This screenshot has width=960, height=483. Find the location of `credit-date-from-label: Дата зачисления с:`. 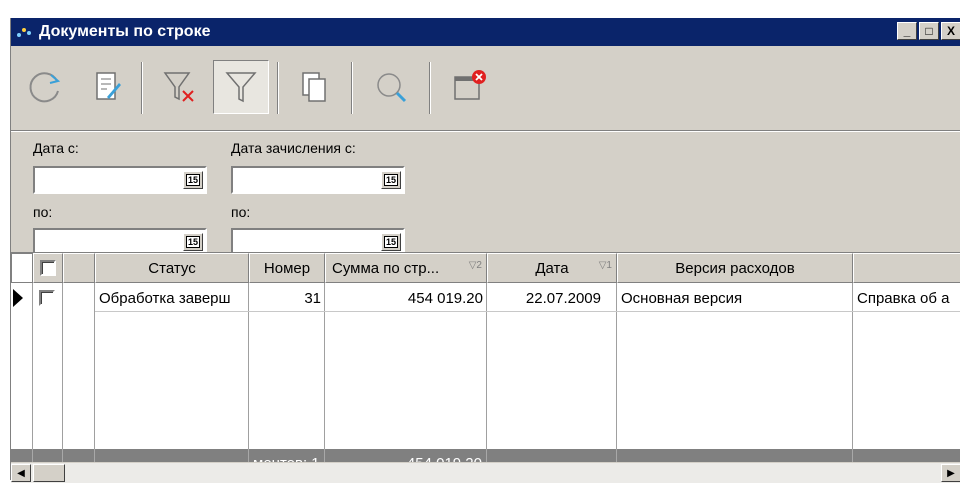

credit-date-from-label: Дата зачисления с: is located at coordinates (293, 148).